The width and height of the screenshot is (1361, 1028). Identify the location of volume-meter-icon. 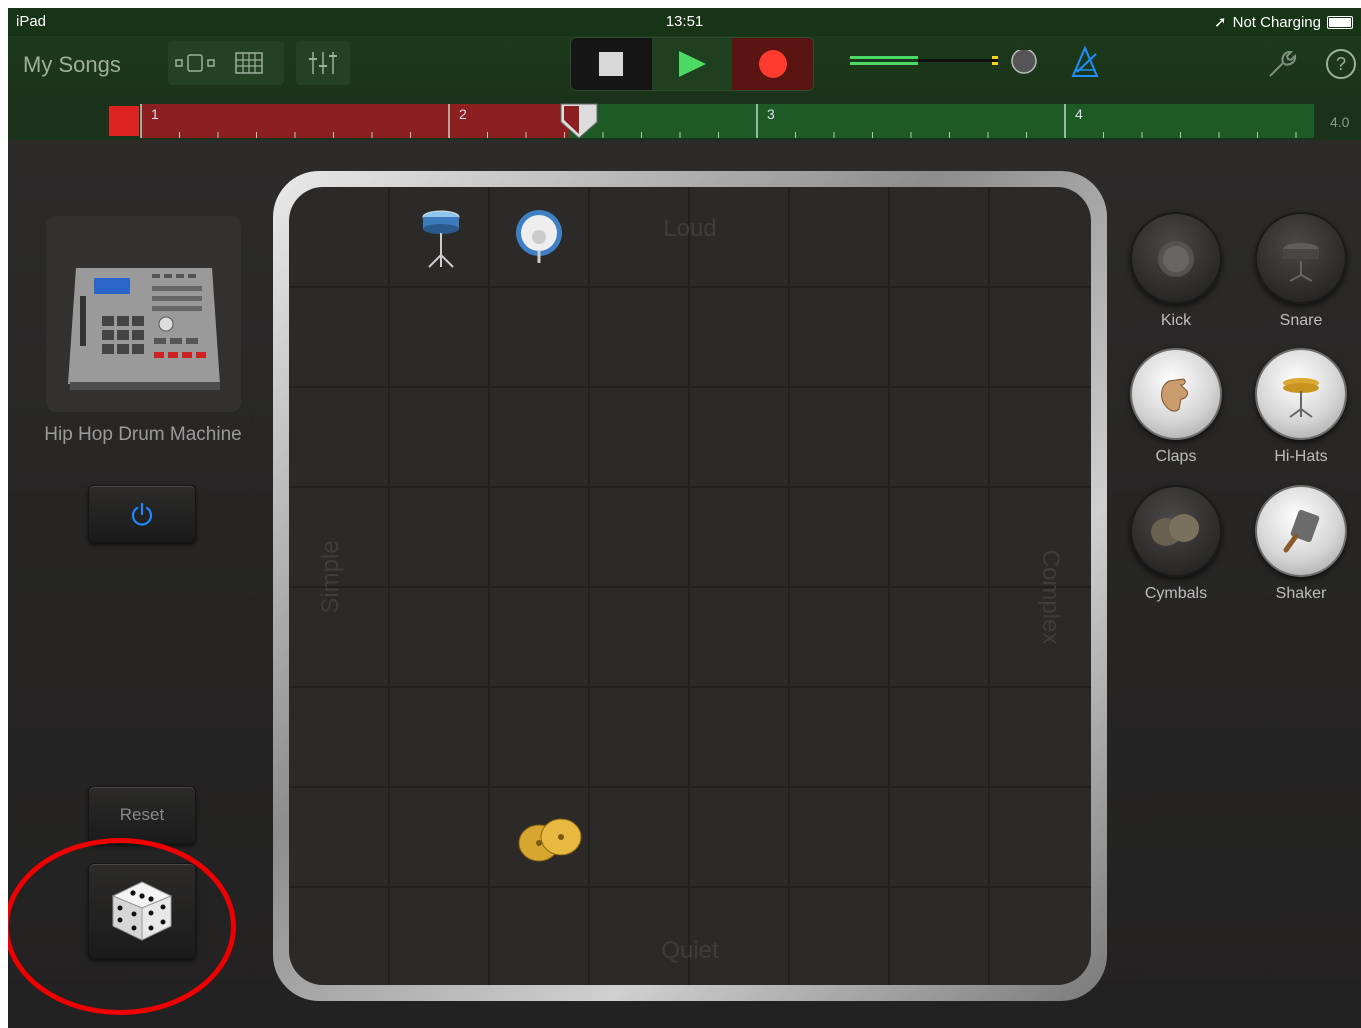
(943, 62).